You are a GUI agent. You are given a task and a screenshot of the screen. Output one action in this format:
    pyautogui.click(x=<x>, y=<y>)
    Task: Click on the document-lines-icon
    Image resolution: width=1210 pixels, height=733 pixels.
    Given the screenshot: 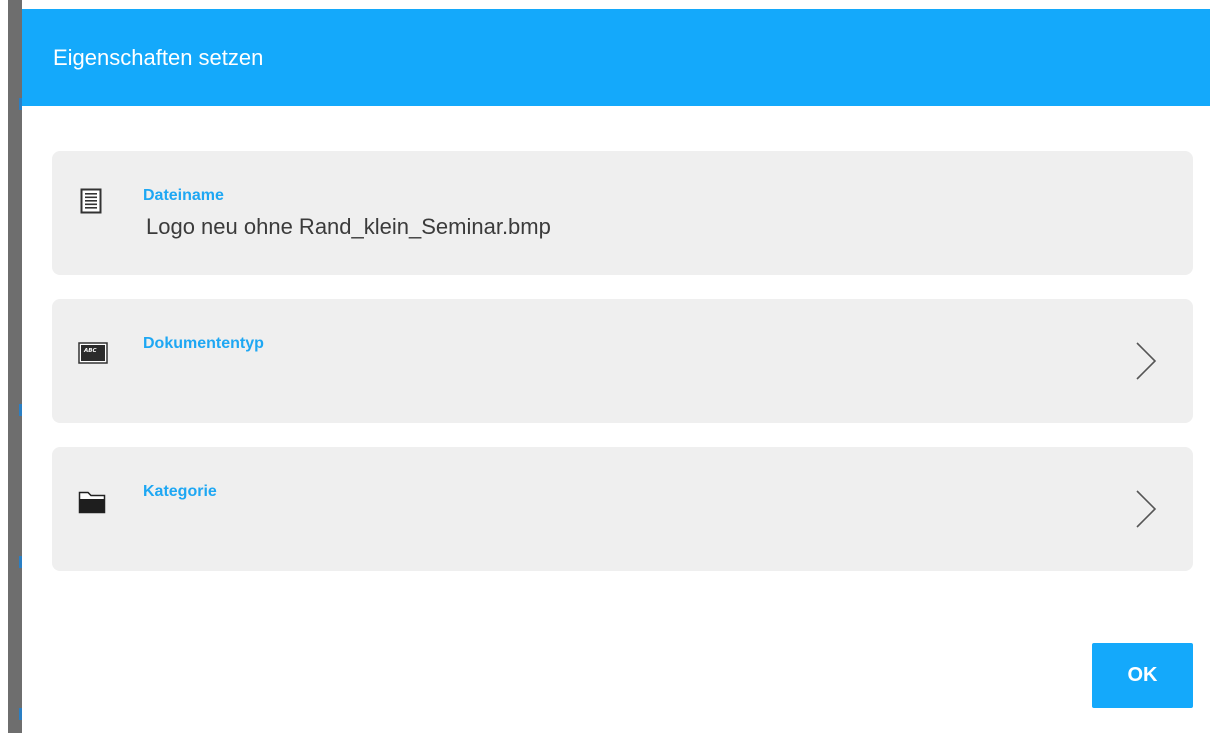 What is the action you would take?
    pyautogui.click(x=91, y=201)
    